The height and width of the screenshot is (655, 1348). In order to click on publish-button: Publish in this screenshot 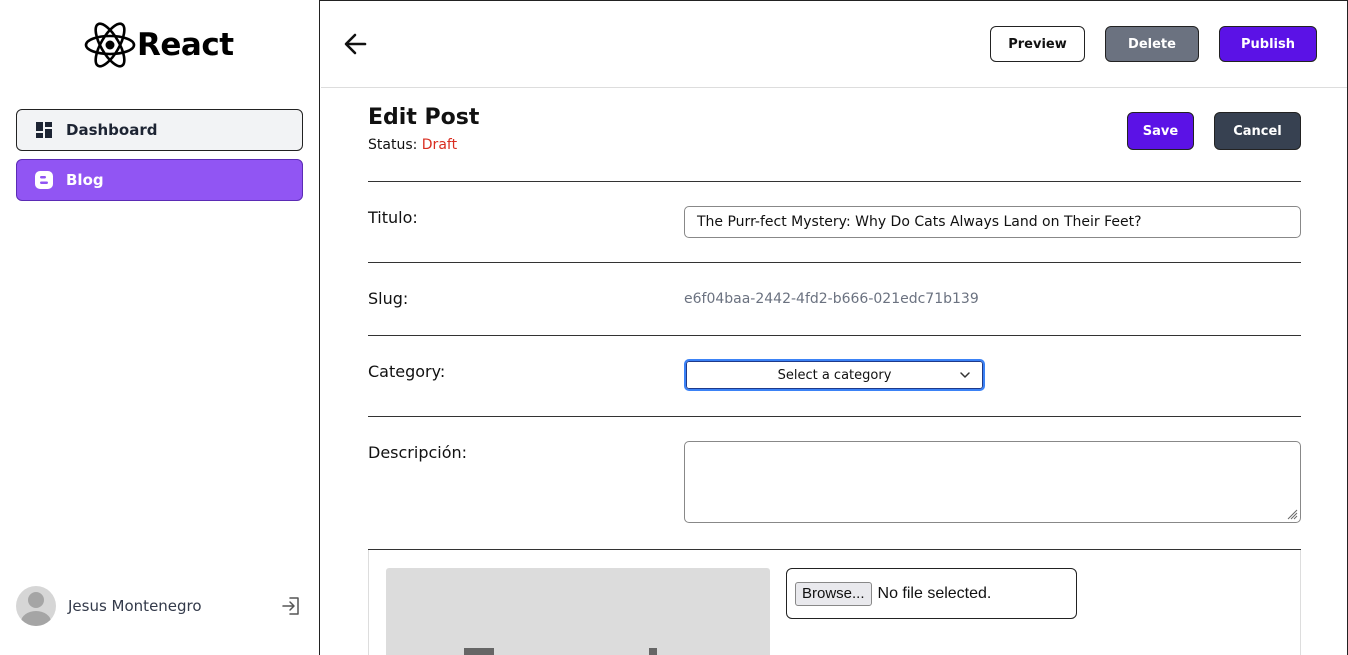, I will do `click(1268, 44)`.